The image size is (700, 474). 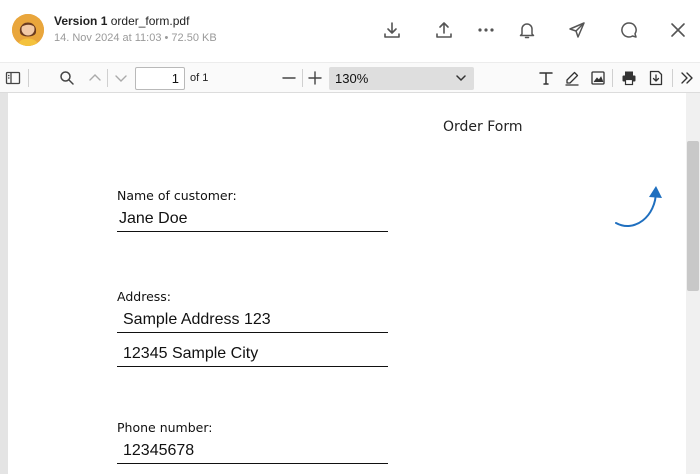 I want to click on sidebar-toggle-icon, so click(x=13, y=78).